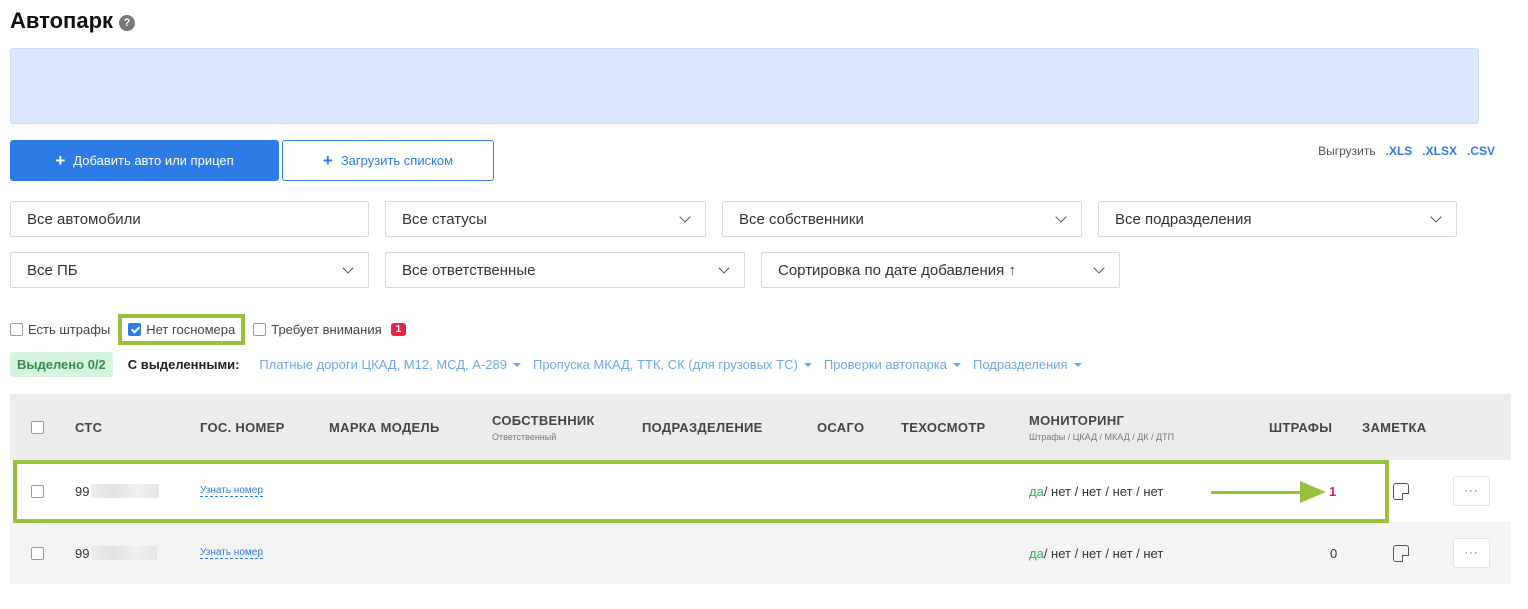 The height and width of the screenshot is (609, 1528). I want to click on bulk-passes-menu: Пропуска МКАД, ТТК, СК (для грузовых ТС), so click(672, 364).